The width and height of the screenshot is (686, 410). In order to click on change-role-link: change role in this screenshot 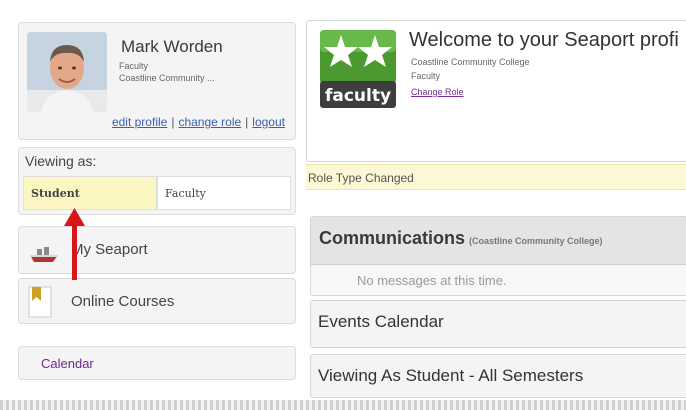, I will do `click(209, 122)`.